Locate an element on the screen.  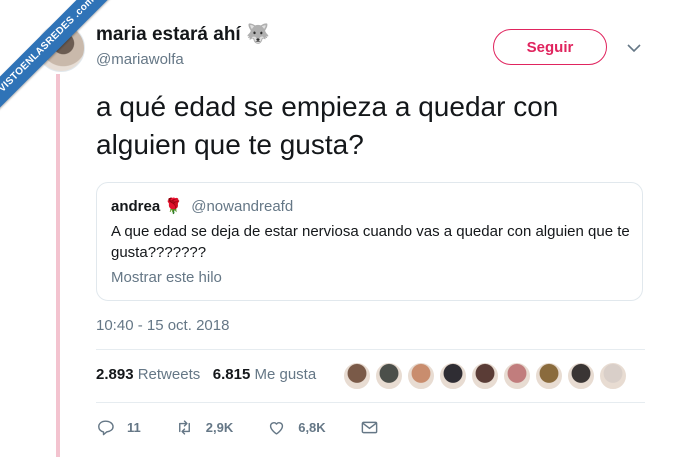
tweet-actions: 11 2,9K 6,8K is located at coordinates (260, 427).